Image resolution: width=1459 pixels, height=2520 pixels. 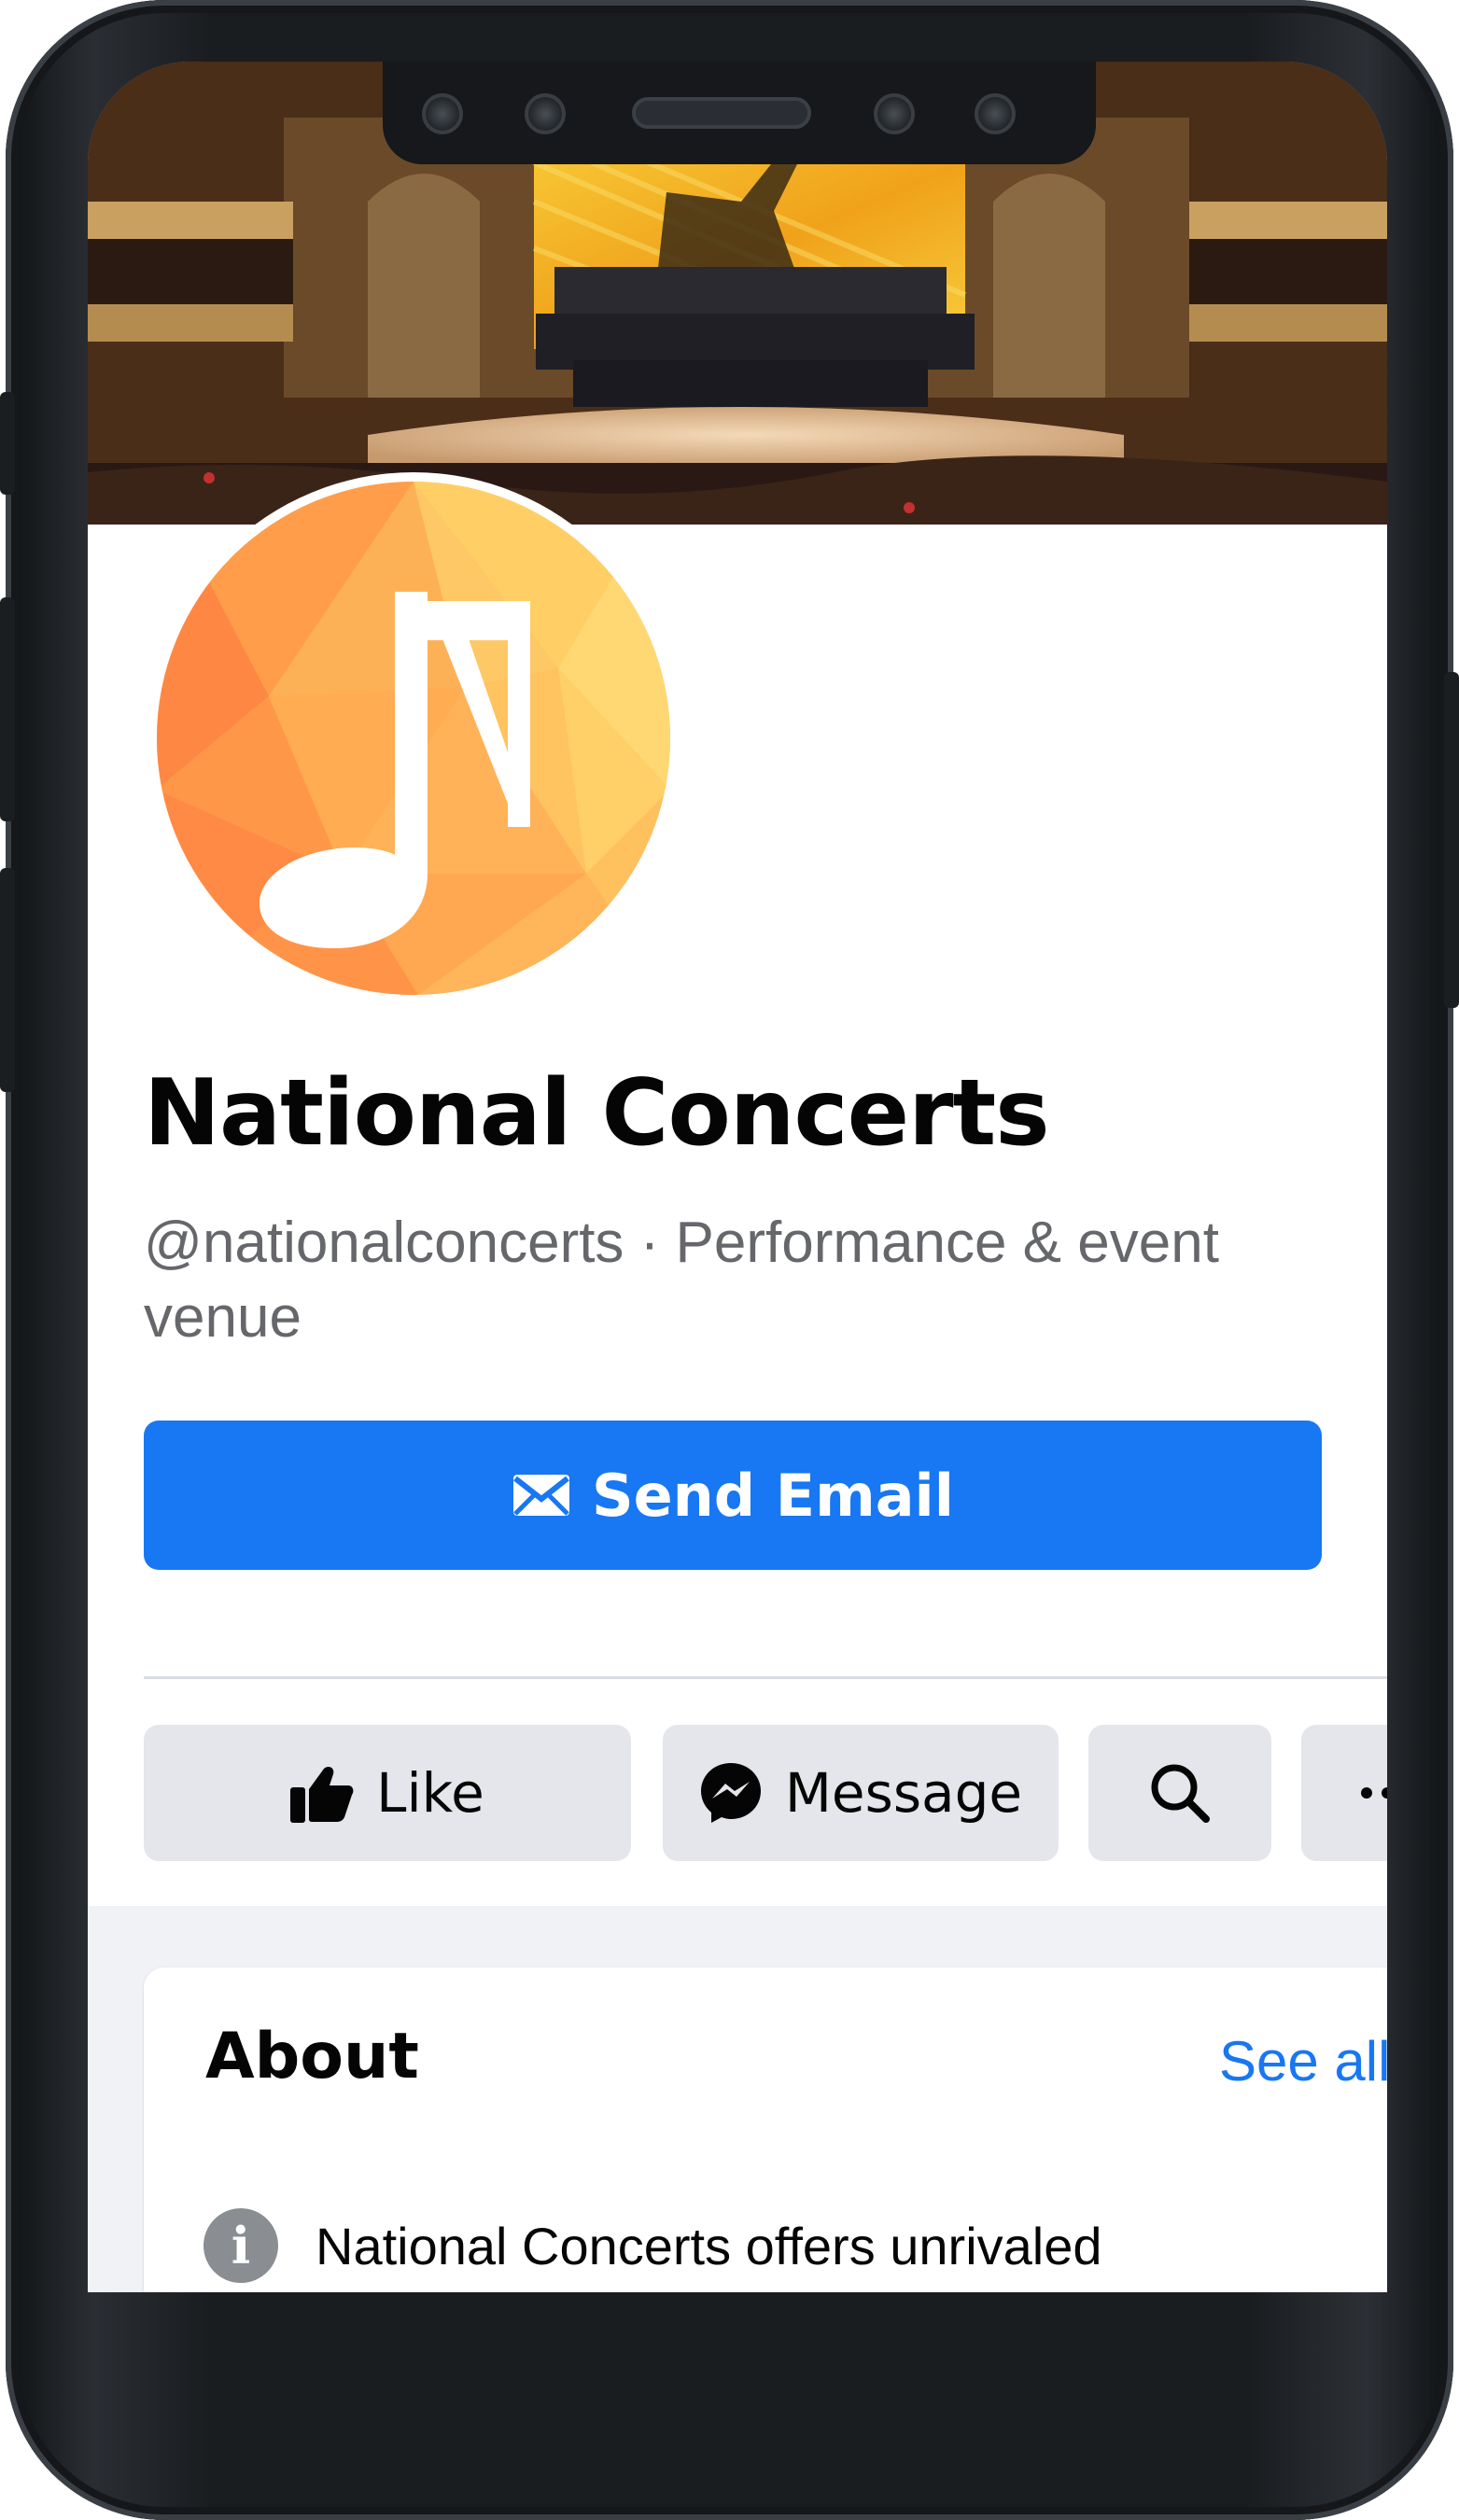 What do you see at coordinates (1303, 2061) in the screenshot?
I see `see-all-link: See all` at bounding box center [1303, 2061].